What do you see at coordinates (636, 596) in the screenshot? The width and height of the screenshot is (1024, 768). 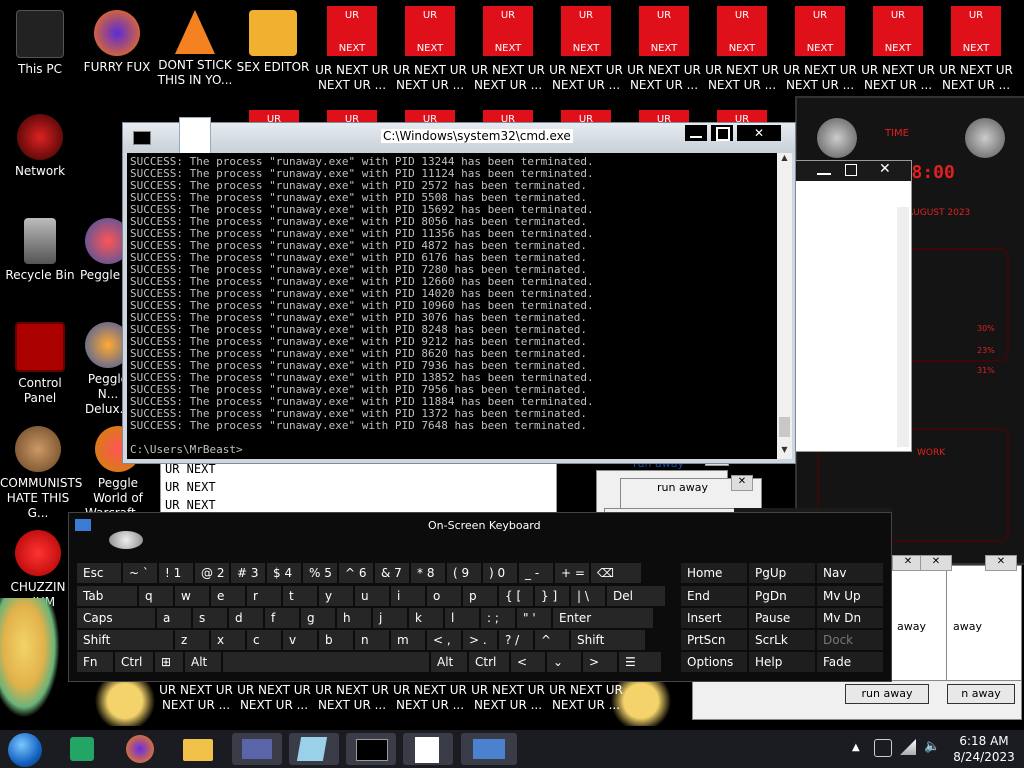 I see `key-del: Del` at bounding box center [636, 596].